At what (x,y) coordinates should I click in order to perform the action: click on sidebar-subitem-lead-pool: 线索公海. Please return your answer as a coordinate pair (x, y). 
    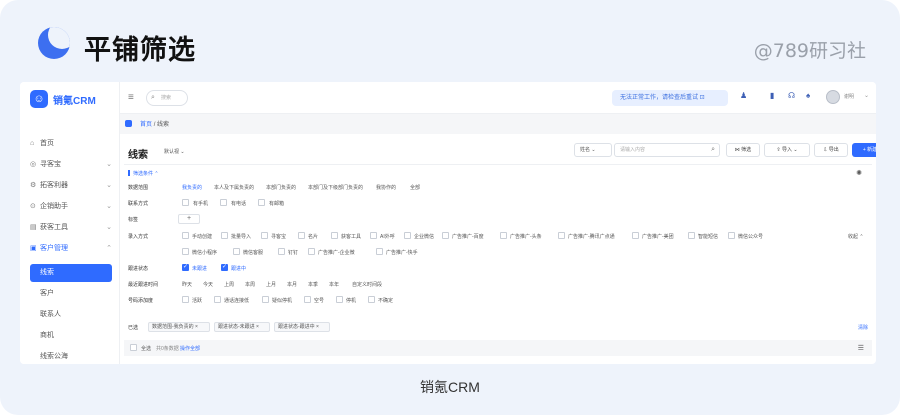
    Looking at the image, I should click on (71, 356).